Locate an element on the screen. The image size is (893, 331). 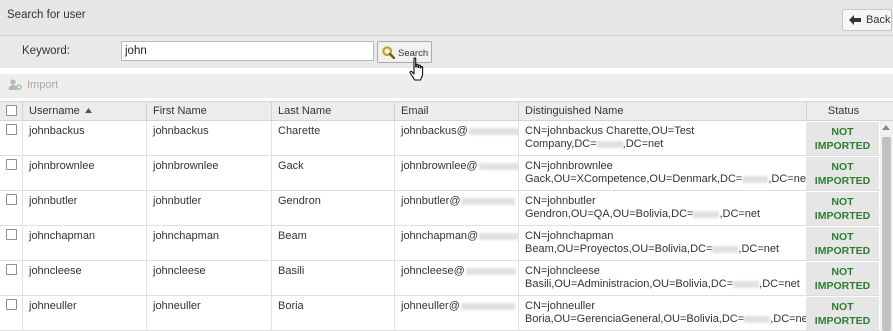
email-text: johneuller@ is located at coordinates (430, 306).